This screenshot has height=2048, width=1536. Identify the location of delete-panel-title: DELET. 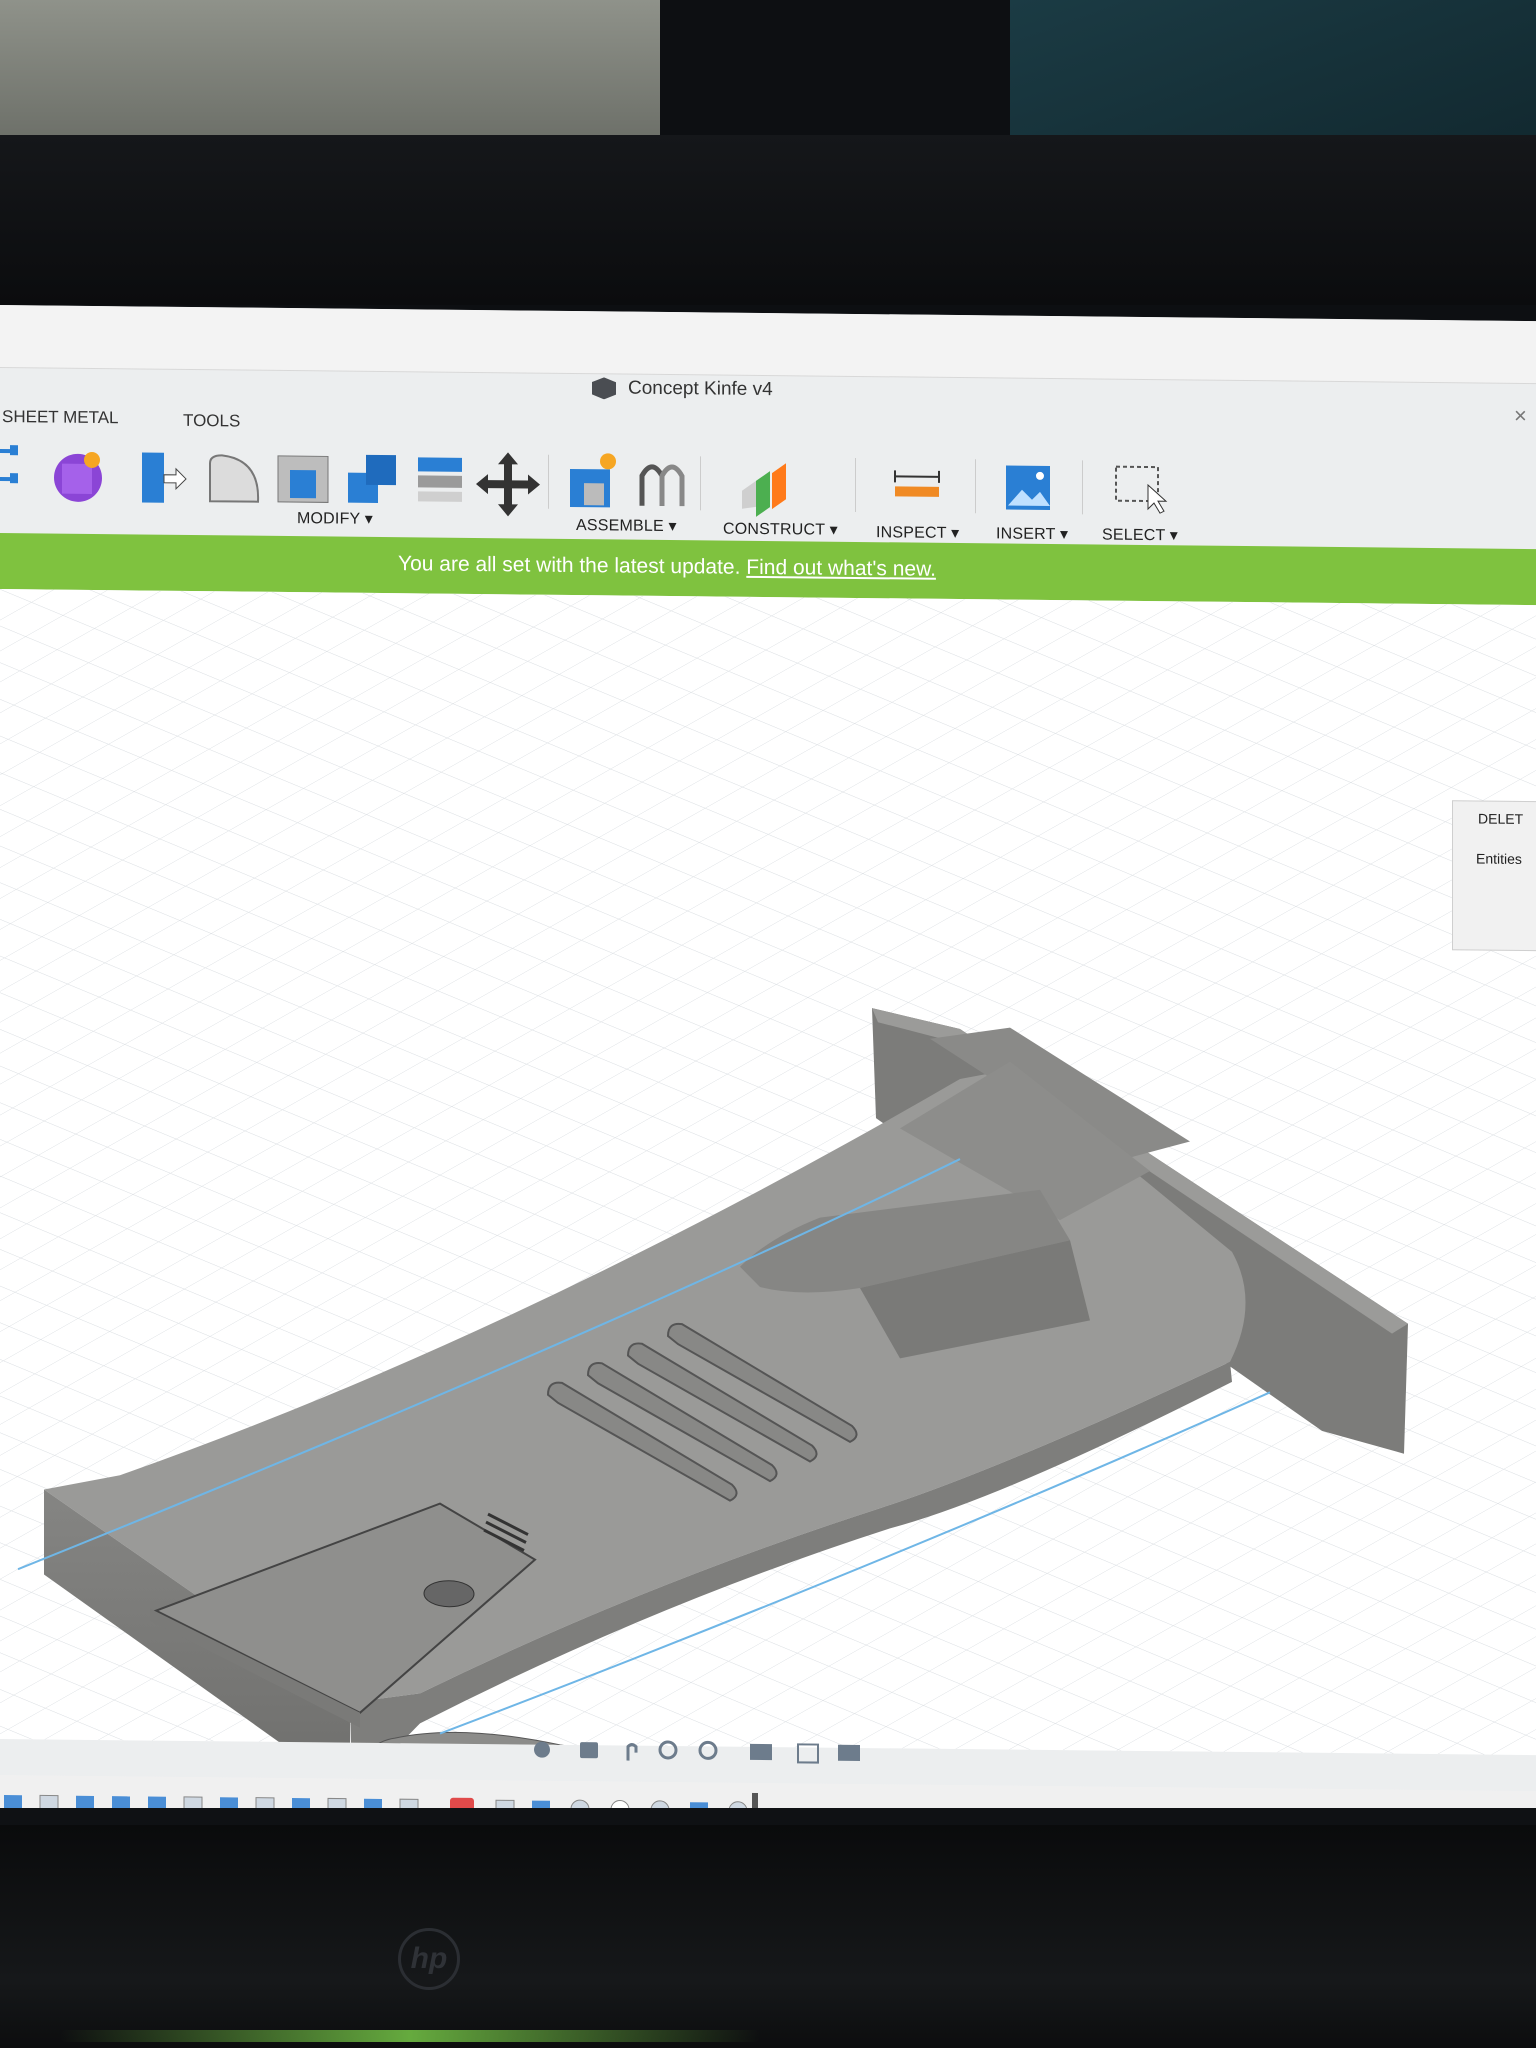
(1501, 818).